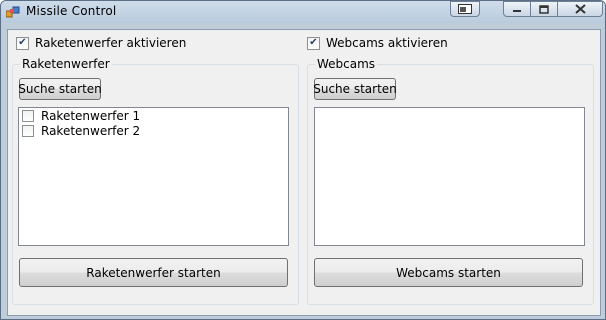 This screenshot has width=606, height=320. Describe the element at coordinates (91, 130) in the screenshot. I see `list-item-label: Raketenwerfer 2` at that location.